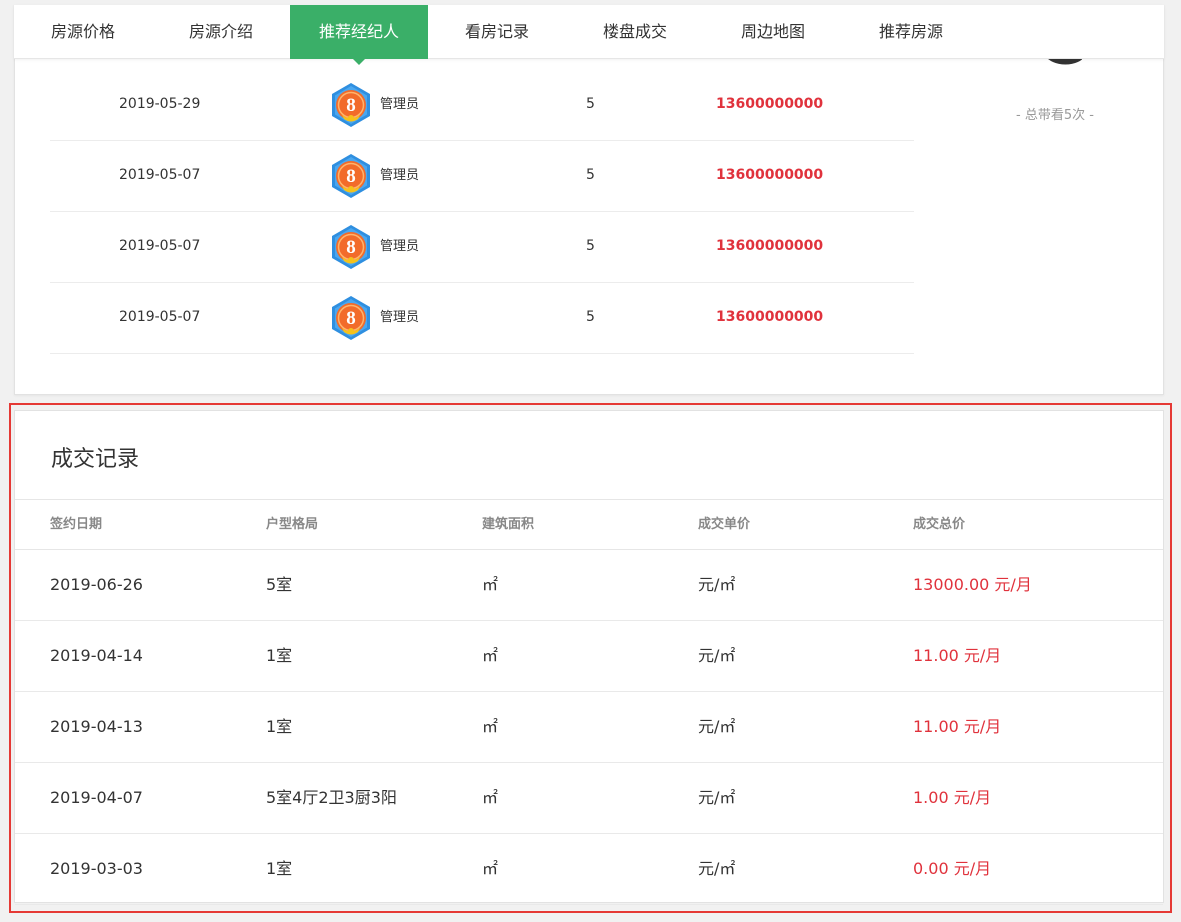 This screenshot has width=1181, height=922. What do you see at coordinates (939, 524) in the screenshot?
I see `header-total-price: 成交总价` at bounding box center [939, 524].